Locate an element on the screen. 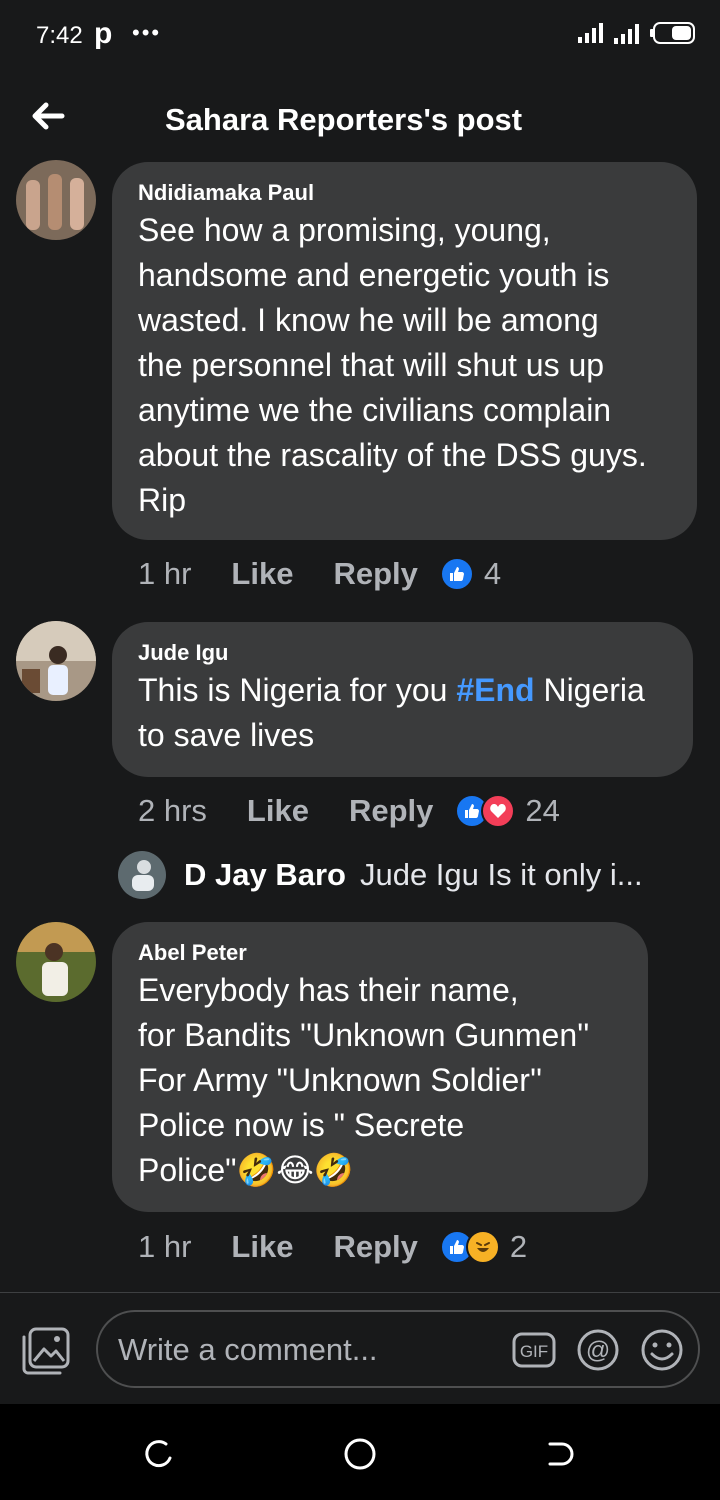 This screenshot has height=1500, width=720. reaction-count: 4 is located at coordinates (492, 574).